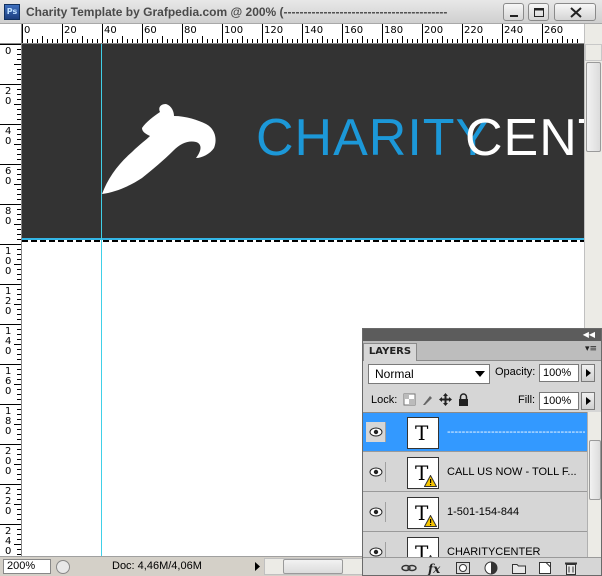 Image resolution: width=602 pixels, height=576 pixels. I want to click on layers-scrollbar, so click(594, 484).